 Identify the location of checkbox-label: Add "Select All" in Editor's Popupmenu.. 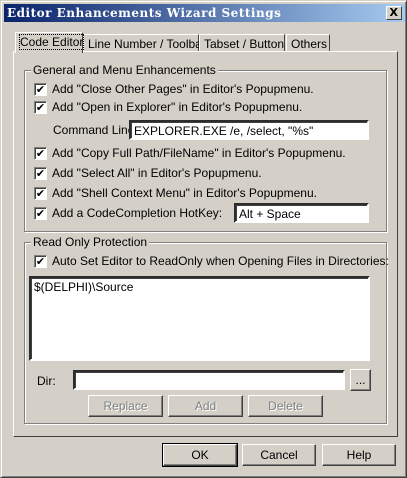
(157, 173).